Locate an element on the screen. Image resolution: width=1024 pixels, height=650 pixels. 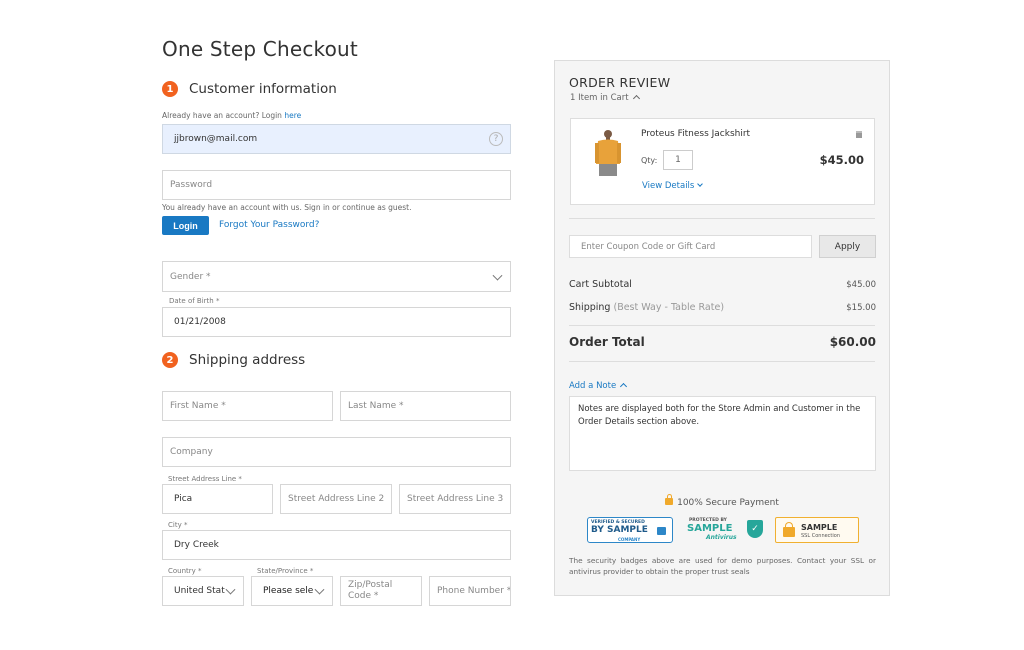
verified-secured-badge: VERIFIED & SECURED BY SAMPLE COMPANY is located at coordinates (630, 530).